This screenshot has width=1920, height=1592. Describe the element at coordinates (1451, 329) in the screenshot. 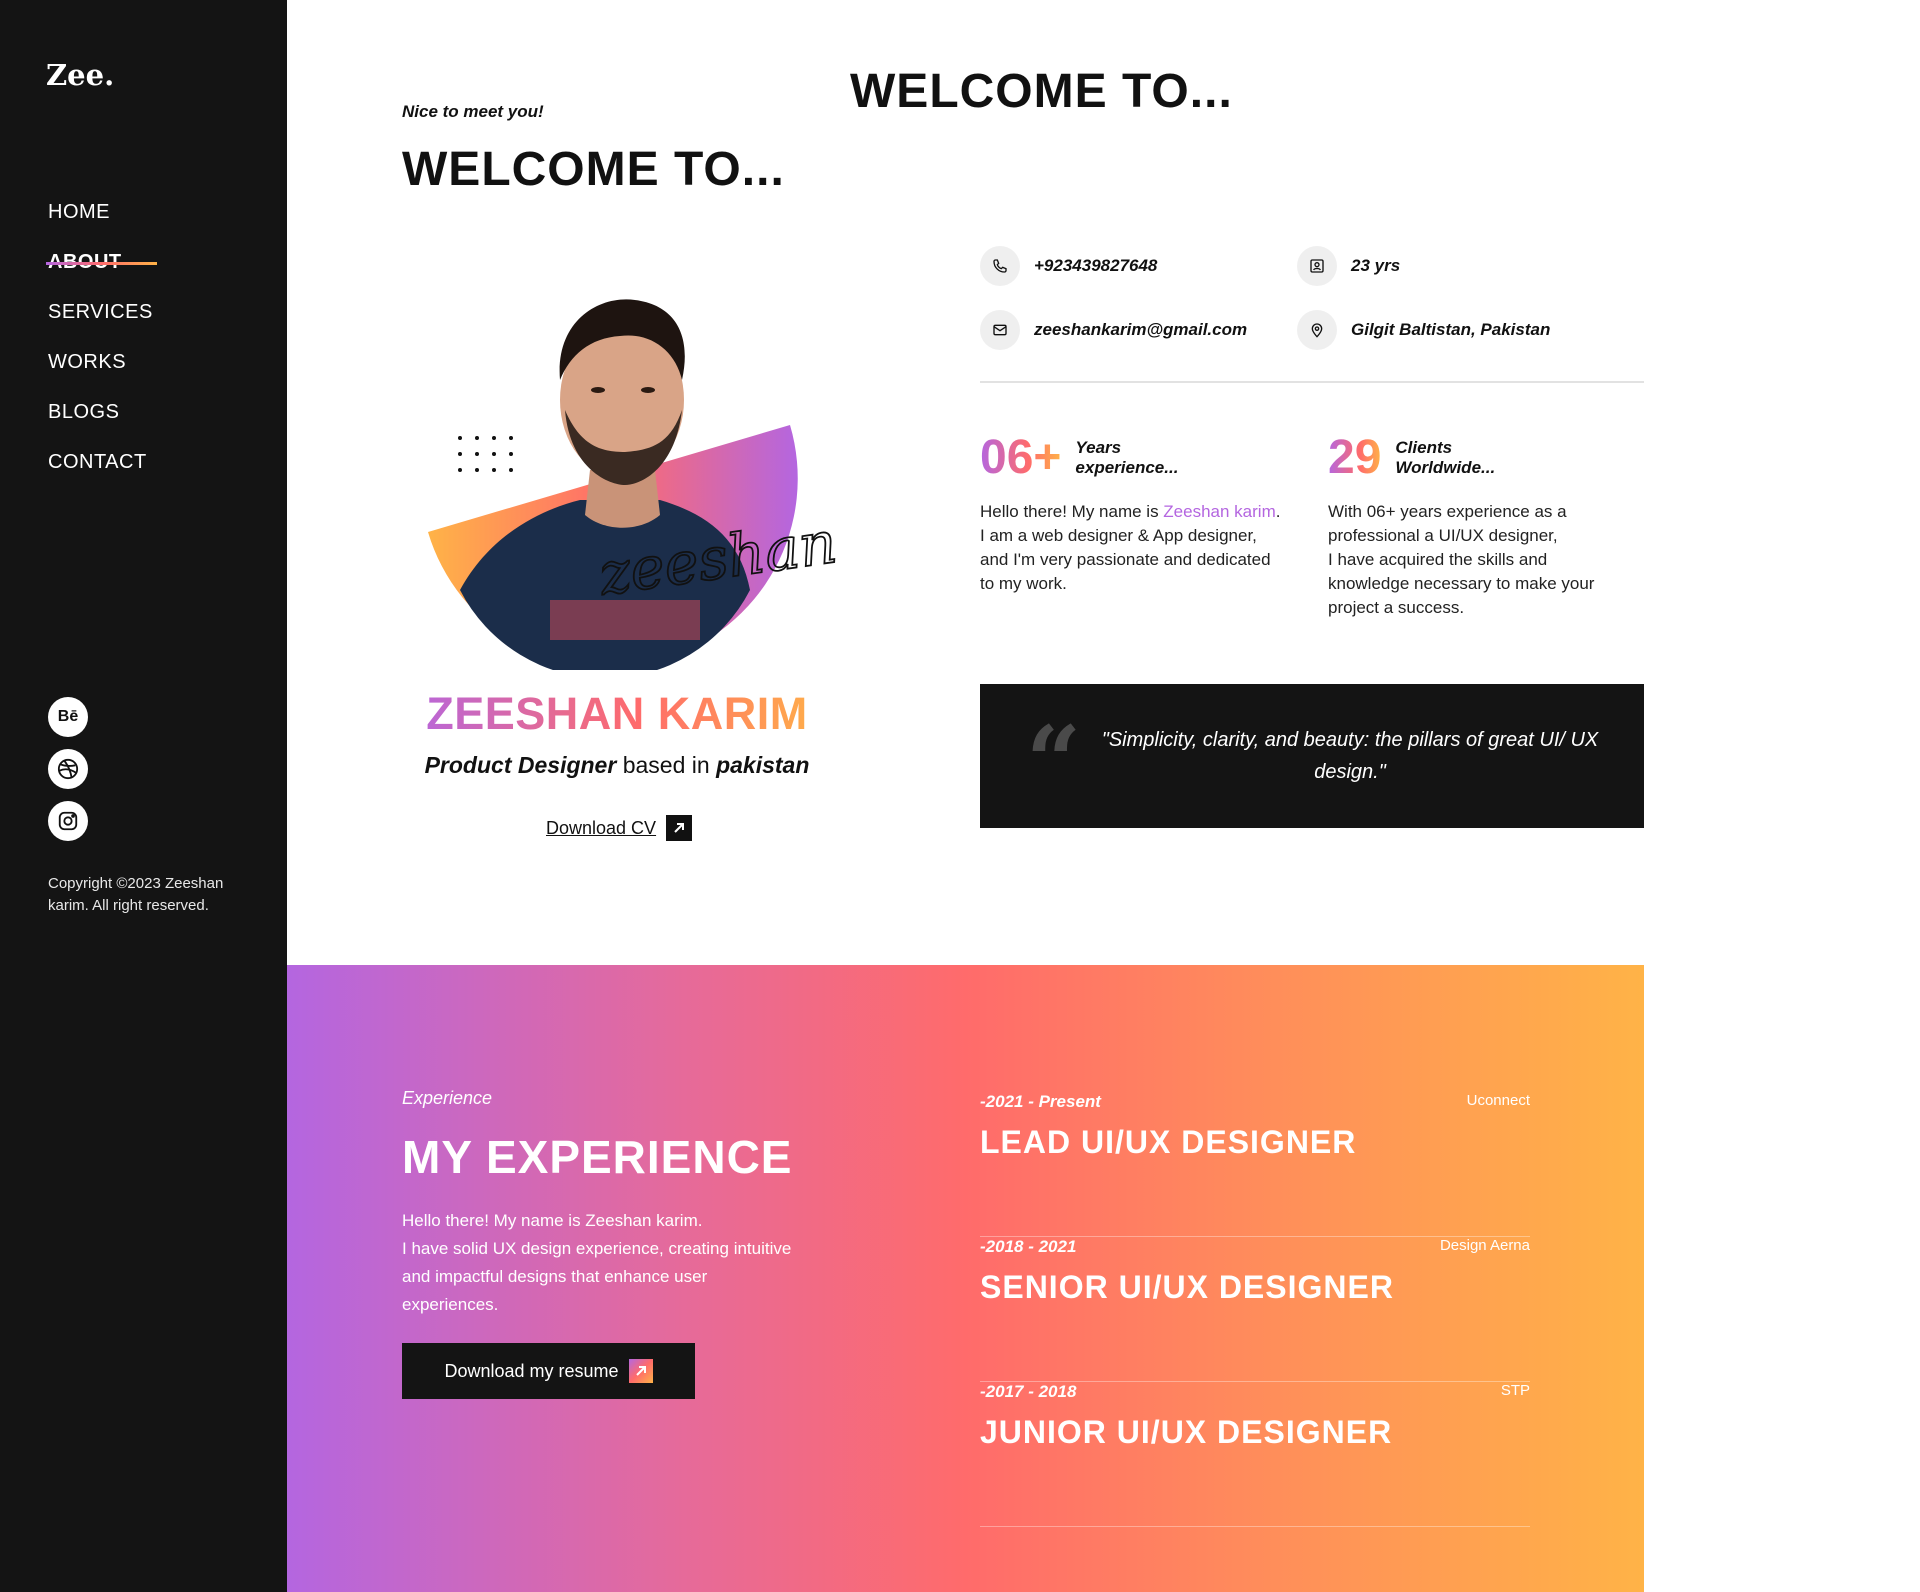

I see `location-value: Gilgit Baltistan, Pakistan` at that location.